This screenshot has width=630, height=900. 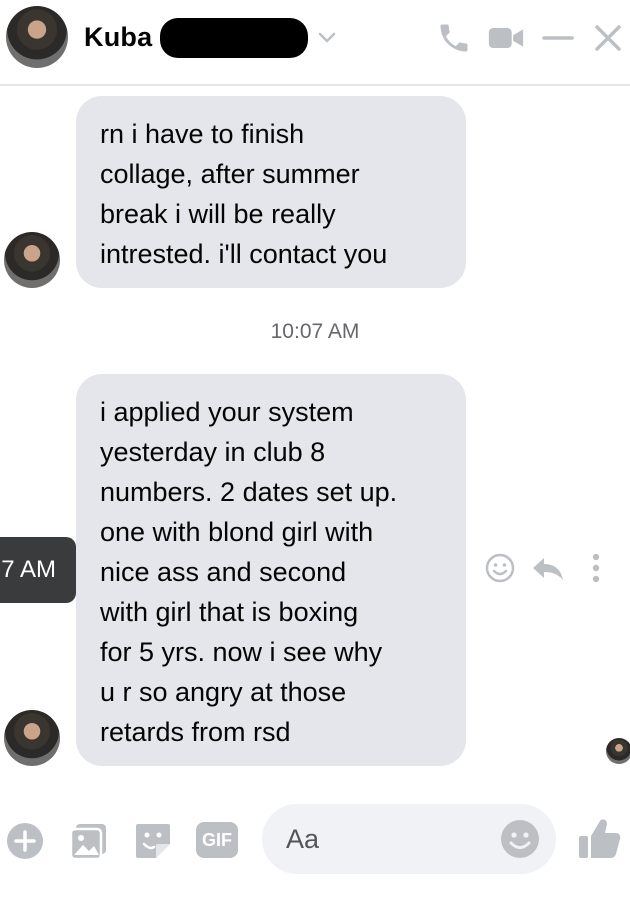 I want to click on react-icon, so click(x=500, y=568).